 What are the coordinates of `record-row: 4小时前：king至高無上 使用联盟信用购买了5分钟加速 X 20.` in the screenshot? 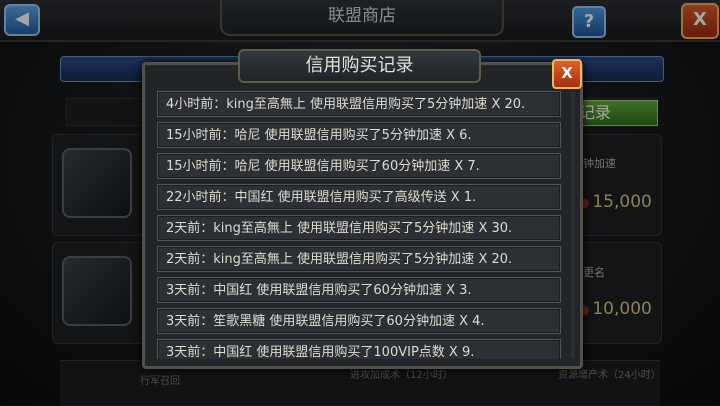 It's located at (359, 104).